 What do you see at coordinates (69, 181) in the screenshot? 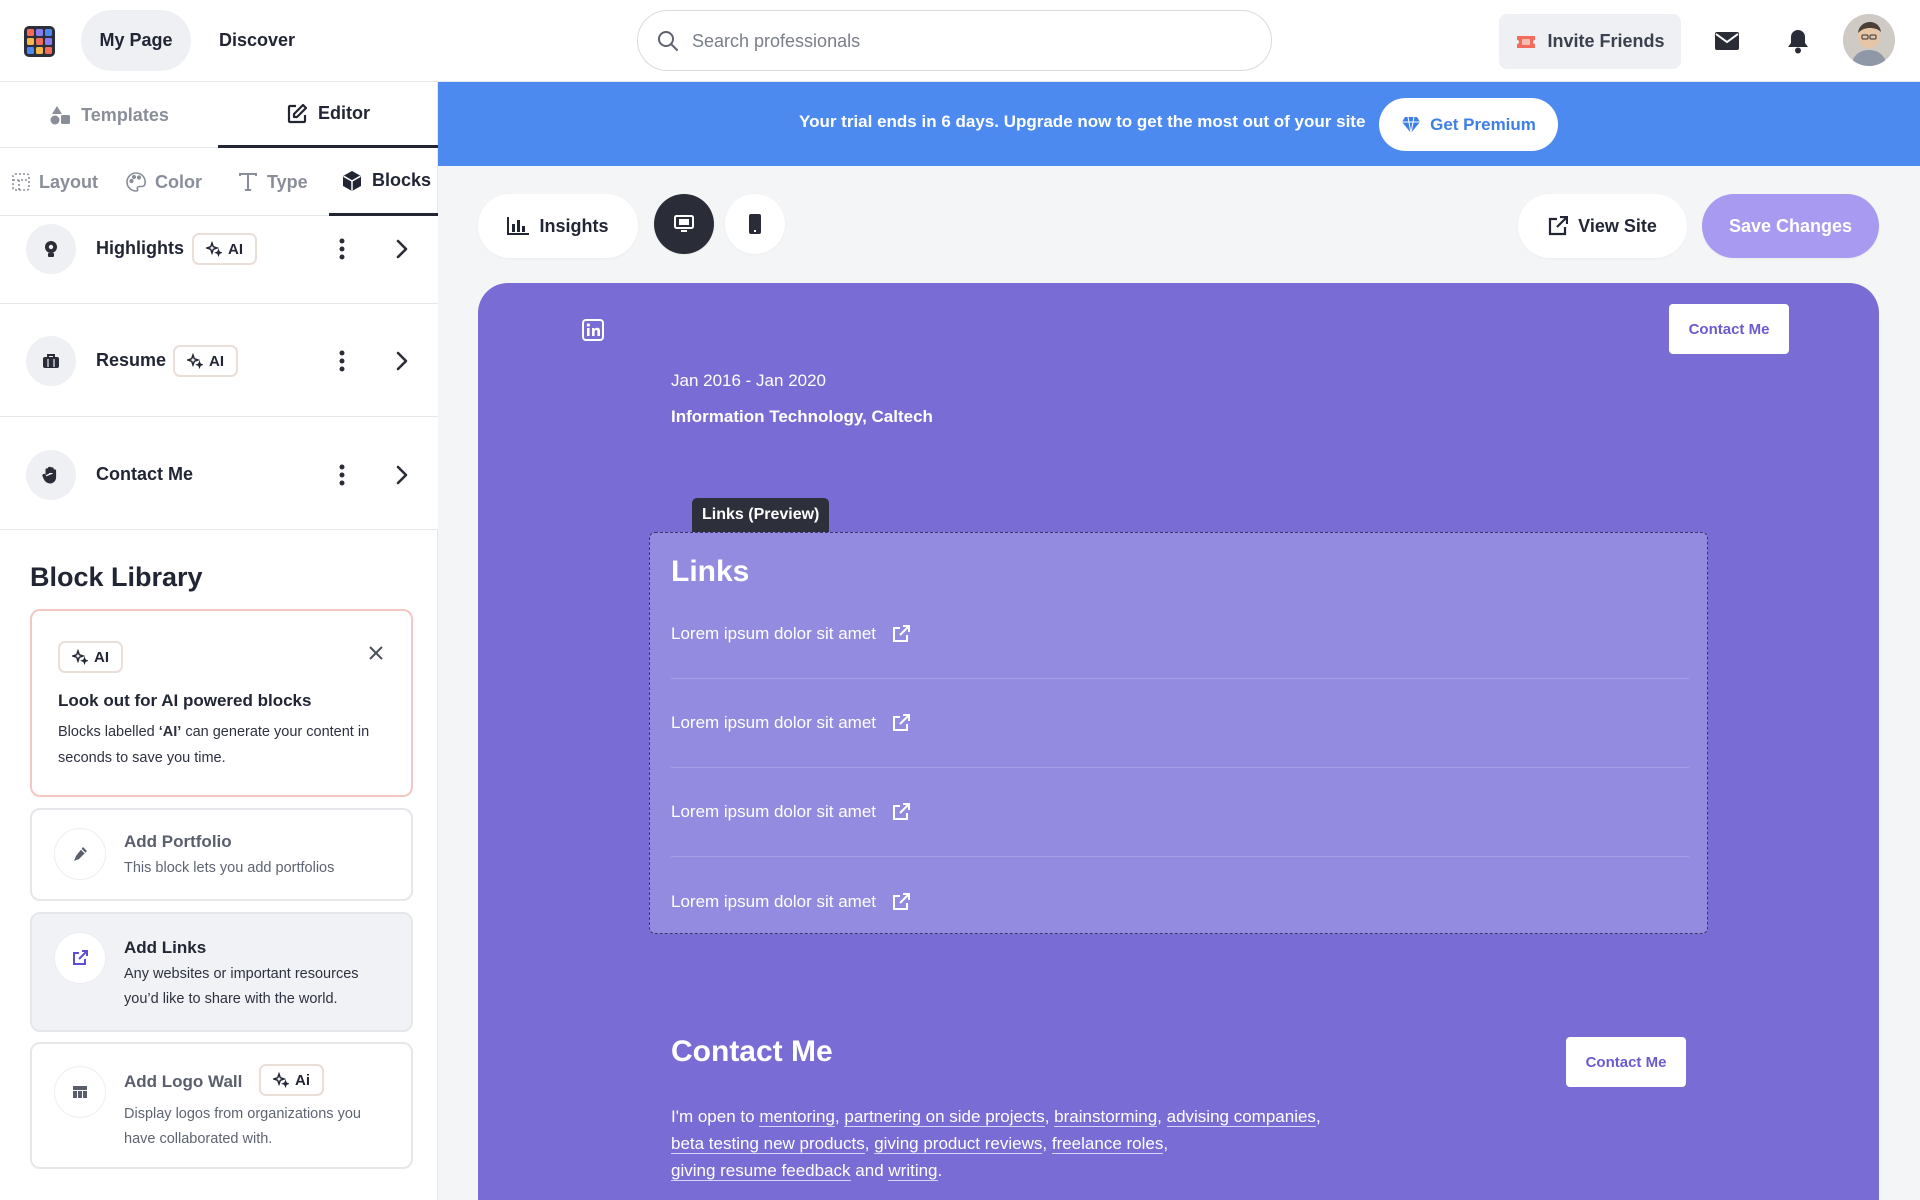
I see `subtab-layout-label: Layout` at bounding box center [69, 181].